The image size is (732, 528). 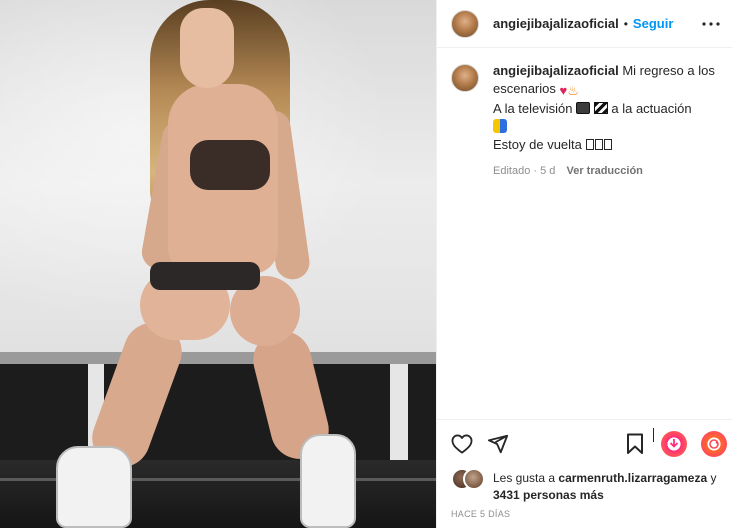 What do you see at coordinates (713, 478) in the screenshot?
I see `likes-conjunction: y` at bounding box center [713, 478].